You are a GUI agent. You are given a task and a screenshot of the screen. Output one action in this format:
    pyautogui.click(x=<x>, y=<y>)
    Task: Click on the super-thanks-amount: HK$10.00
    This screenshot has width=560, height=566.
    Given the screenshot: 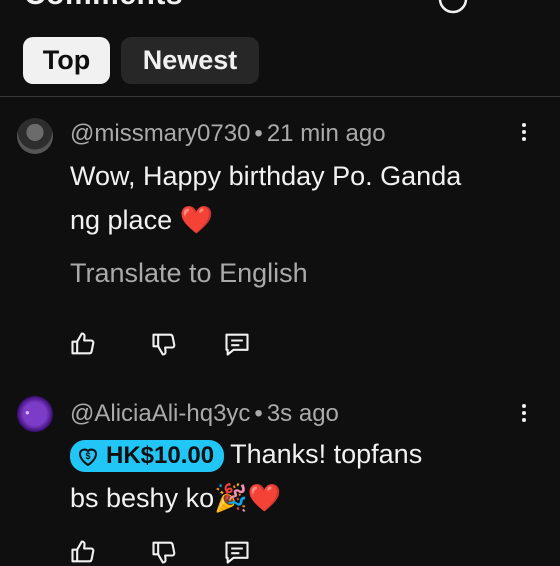 What is the action you would take?
    pyautogui.click(x=160, y=455)
    